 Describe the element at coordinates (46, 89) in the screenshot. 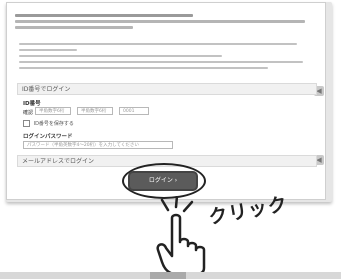

I see `id-login-section-title: ID番号でログイン` at that location.